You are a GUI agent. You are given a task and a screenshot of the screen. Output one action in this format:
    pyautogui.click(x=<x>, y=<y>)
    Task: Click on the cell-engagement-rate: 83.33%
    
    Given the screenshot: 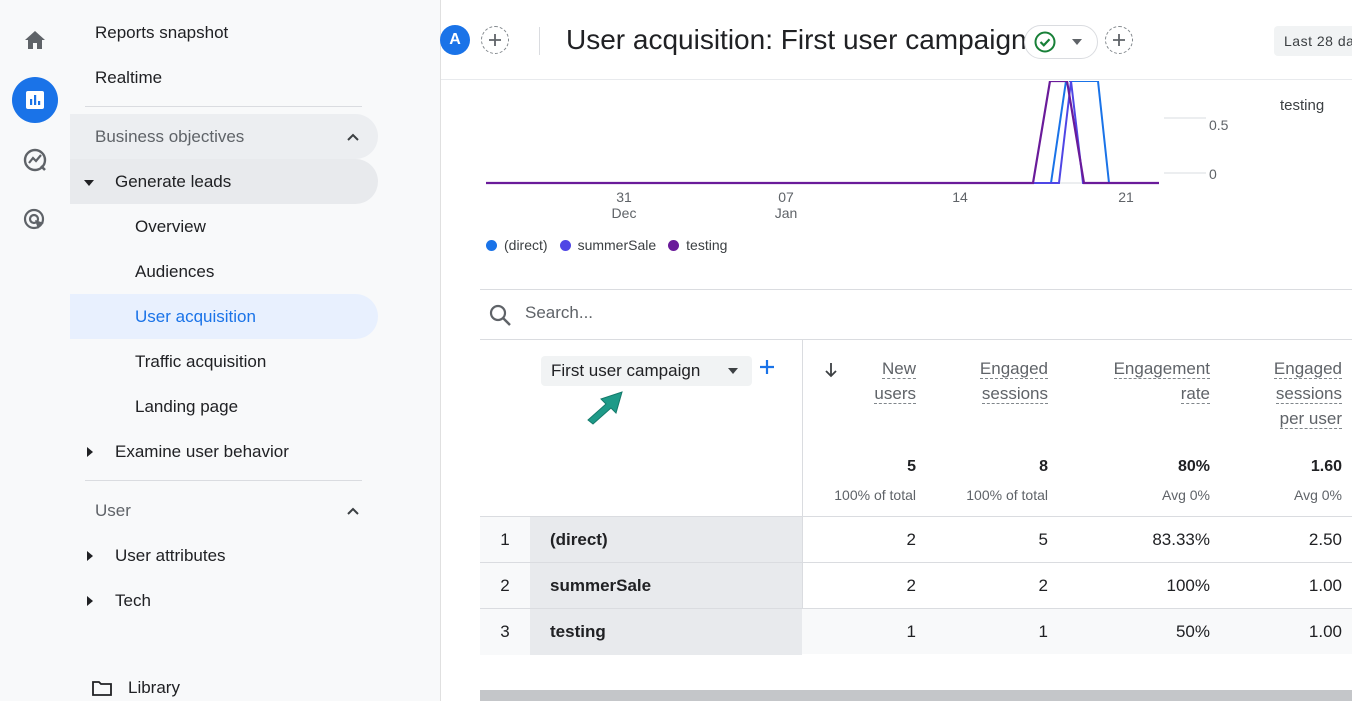 What is the action you would take?
    pyautogui.click(x=1181, y=539)
    